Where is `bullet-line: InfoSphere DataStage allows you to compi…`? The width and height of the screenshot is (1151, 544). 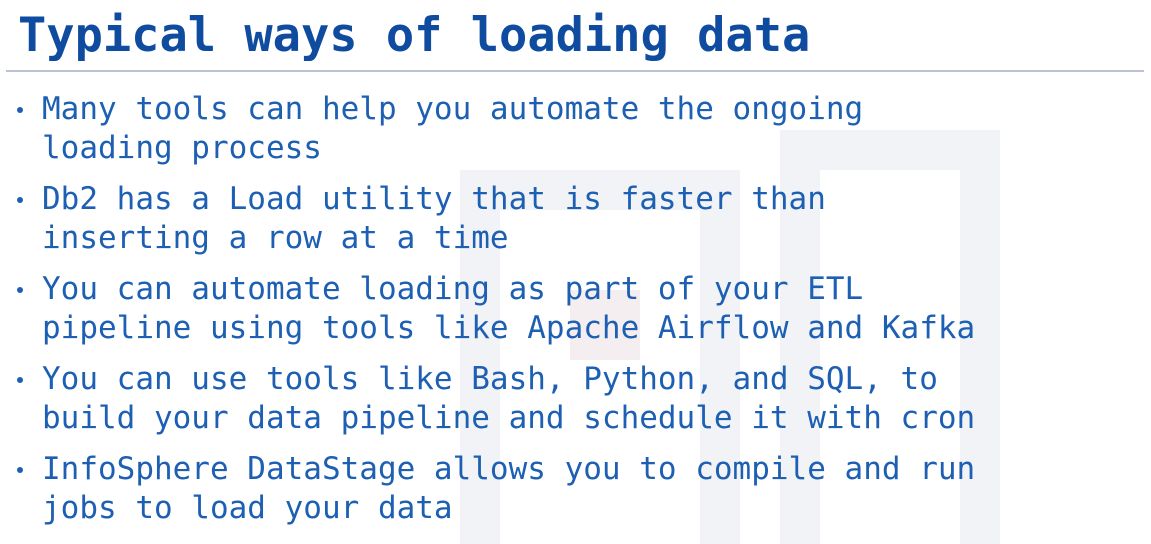
bullet-line: InfoSphere DataStage allows you to compi… is located at coordinates (509, 469).